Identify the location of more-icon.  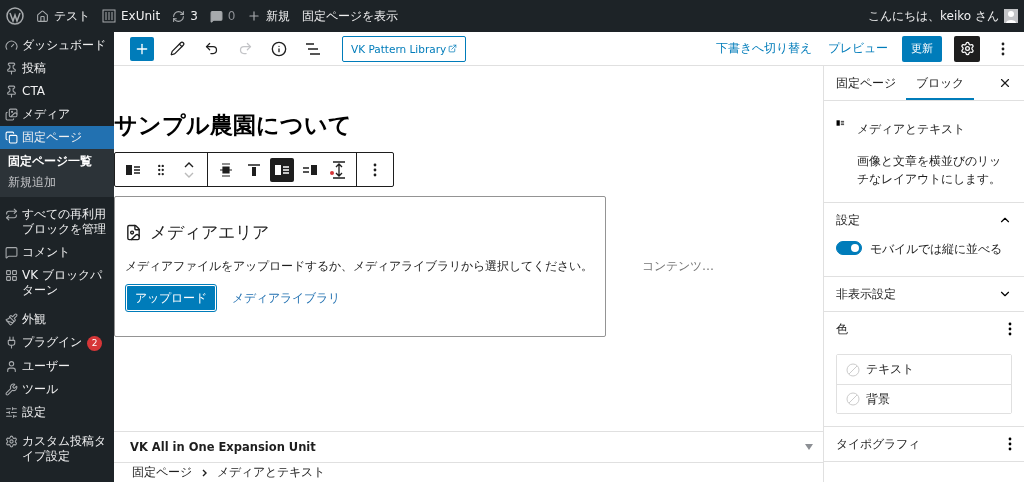
(375, 169).